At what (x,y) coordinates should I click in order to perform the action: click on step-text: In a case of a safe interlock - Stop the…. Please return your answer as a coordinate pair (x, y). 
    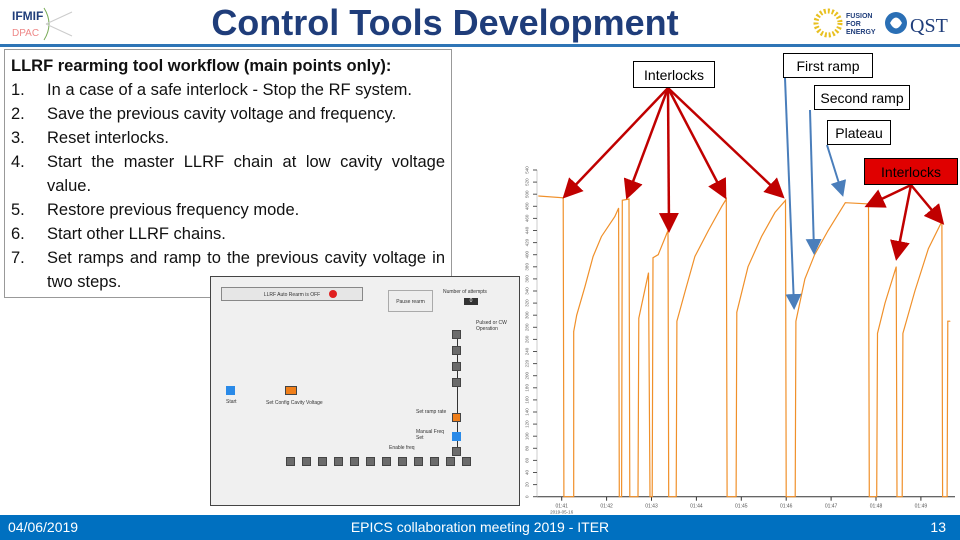
    Looking at the image, I should click on (229, 90).